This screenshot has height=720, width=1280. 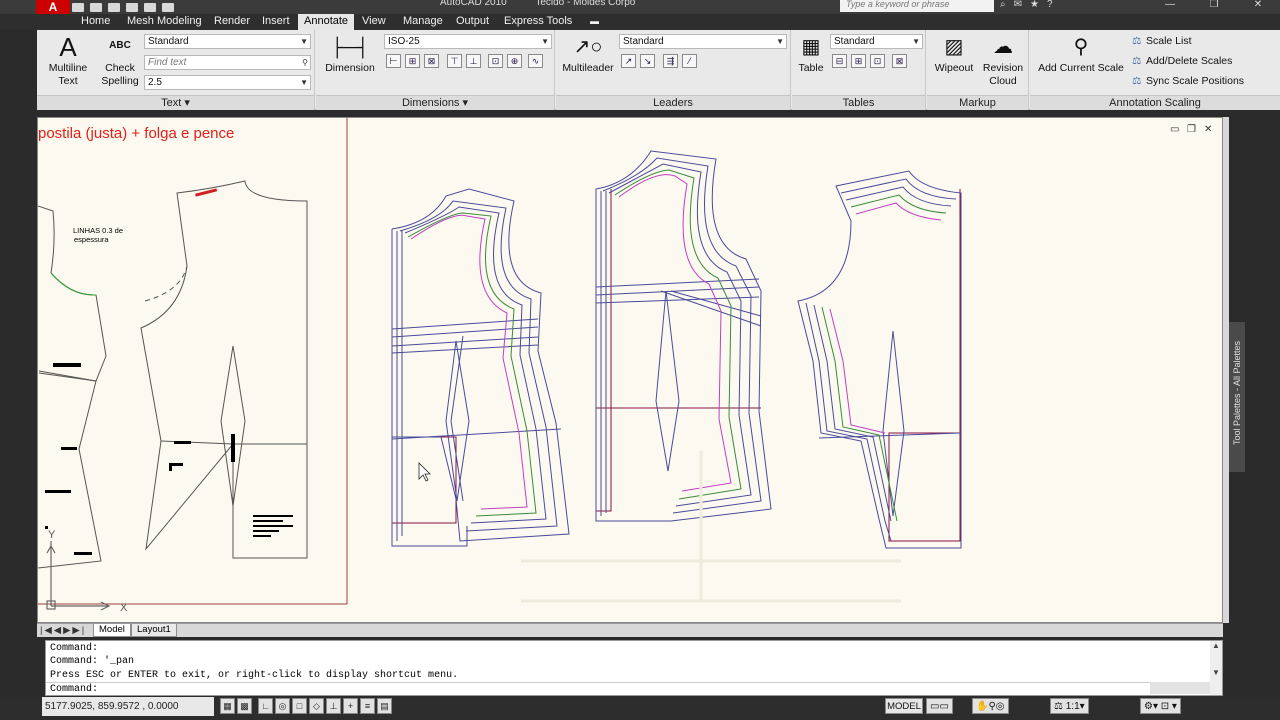 I want to click on leader-style-select: Standard ▼, so click(x=703, y=41).